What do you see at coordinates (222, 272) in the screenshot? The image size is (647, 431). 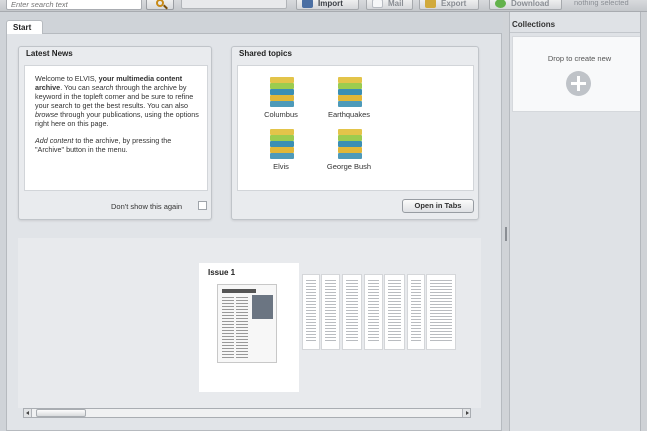 I see `issue-label: Issue 1` at bounding box center [222, 272].